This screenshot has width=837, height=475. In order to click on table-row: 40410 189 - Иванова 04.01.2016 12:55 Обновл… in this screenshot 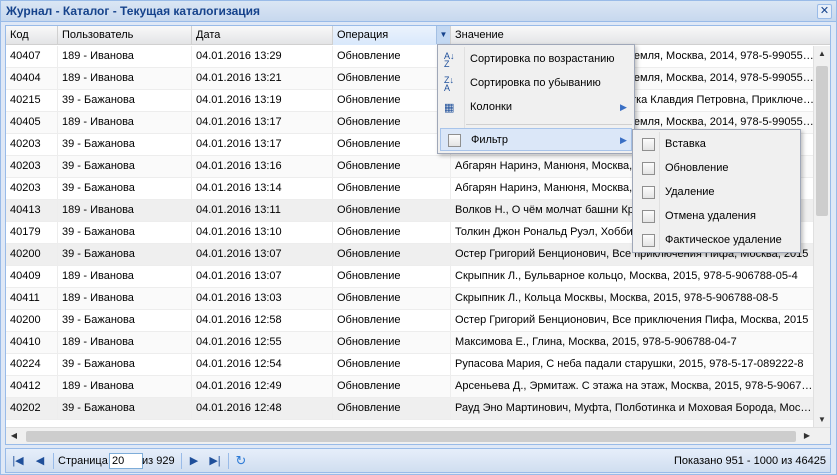, I will do `click(410, 343)`.